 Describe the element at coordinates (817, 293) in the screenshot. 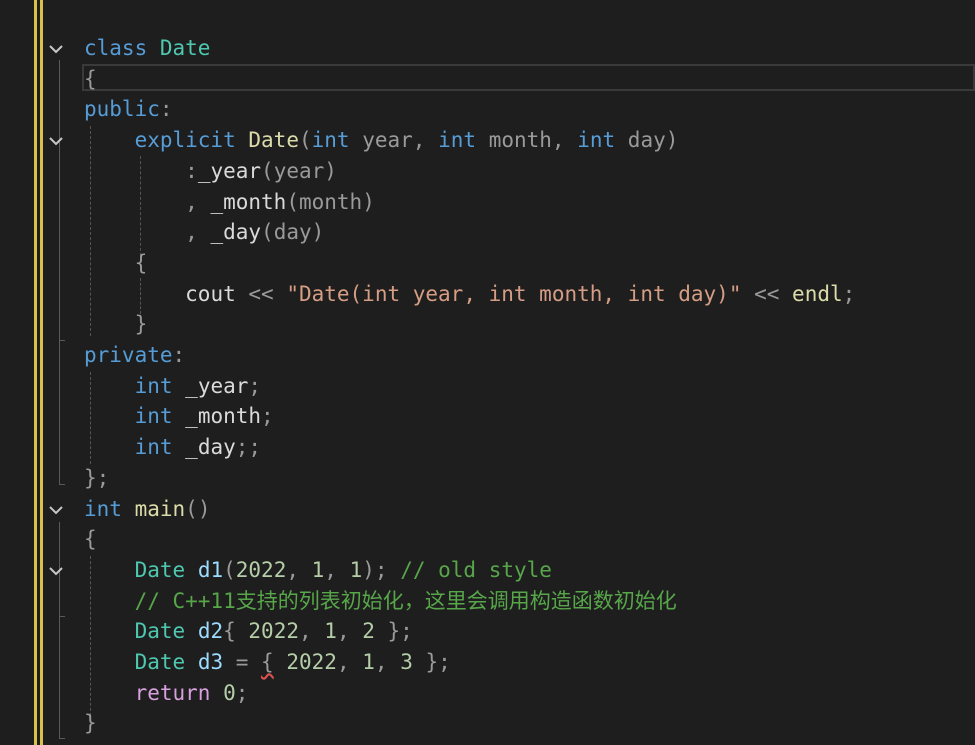

I see `code-token: endl` at that location.